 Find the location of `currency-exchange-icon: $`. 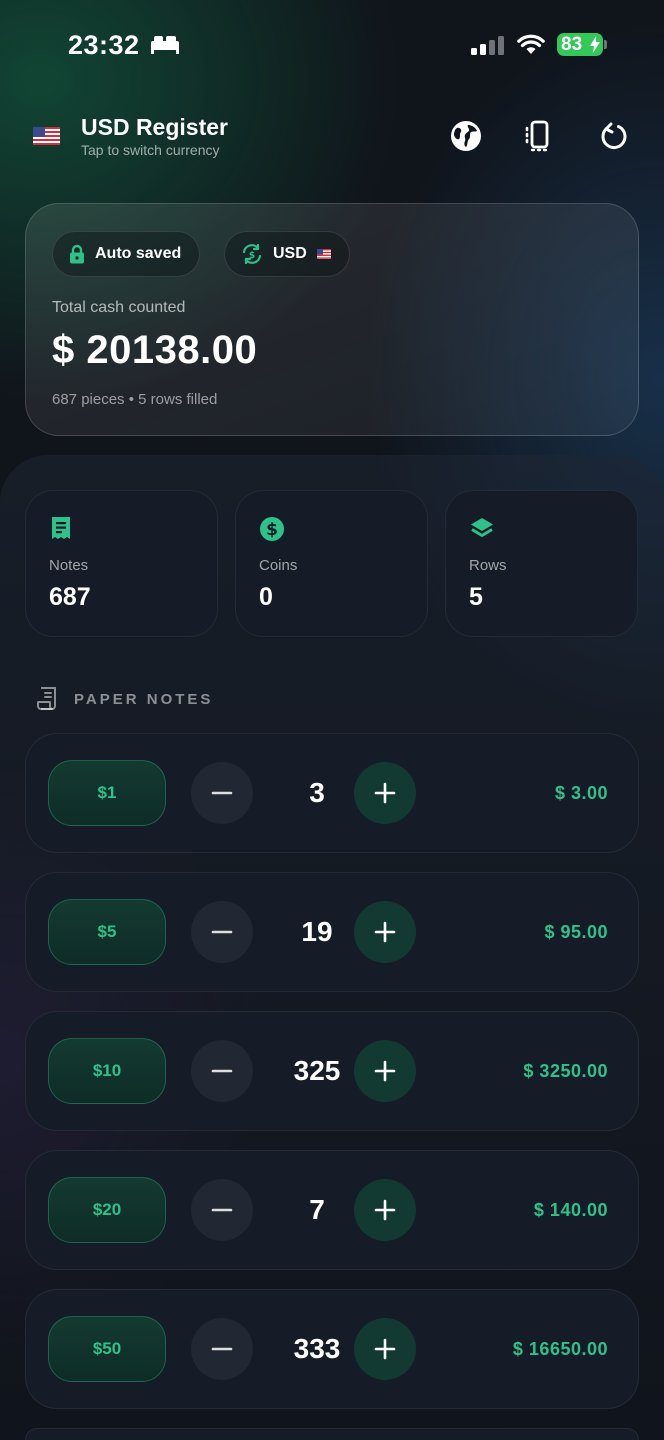

currency-exchange-icon: $ is located at coordinates (252, 254).